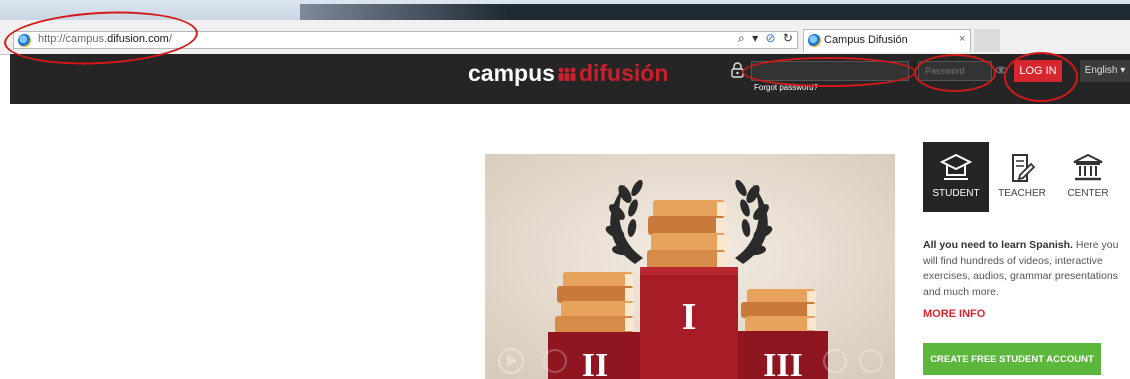 The image size is (1130, 379). Describe the element at coordinates (689, 317) in the screenshot. I see `podium-first: I` at that location.